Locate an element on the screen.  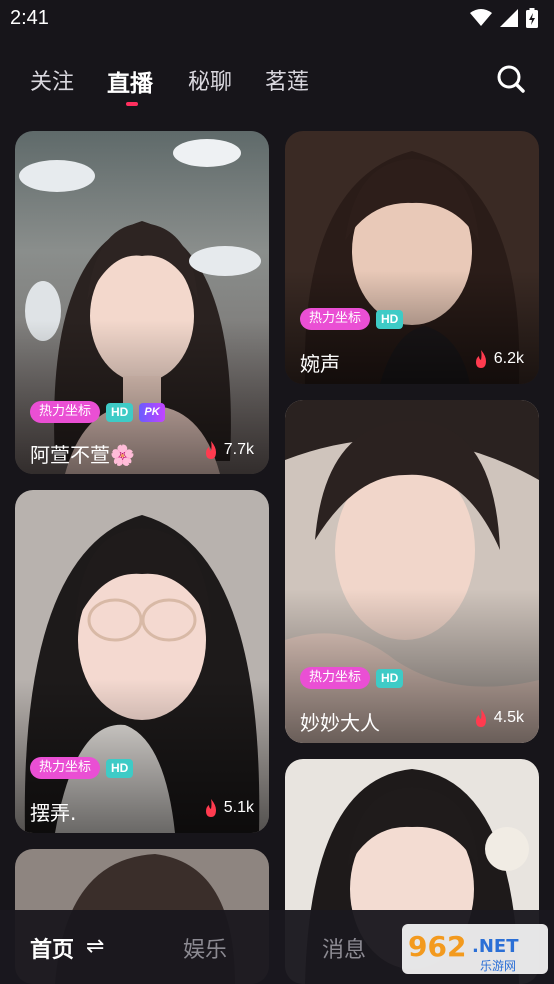
bottom-nav: 首页 ⇌ 娱乐 消息 962 .NET 乐游网 is located at coordinates (277, 947).